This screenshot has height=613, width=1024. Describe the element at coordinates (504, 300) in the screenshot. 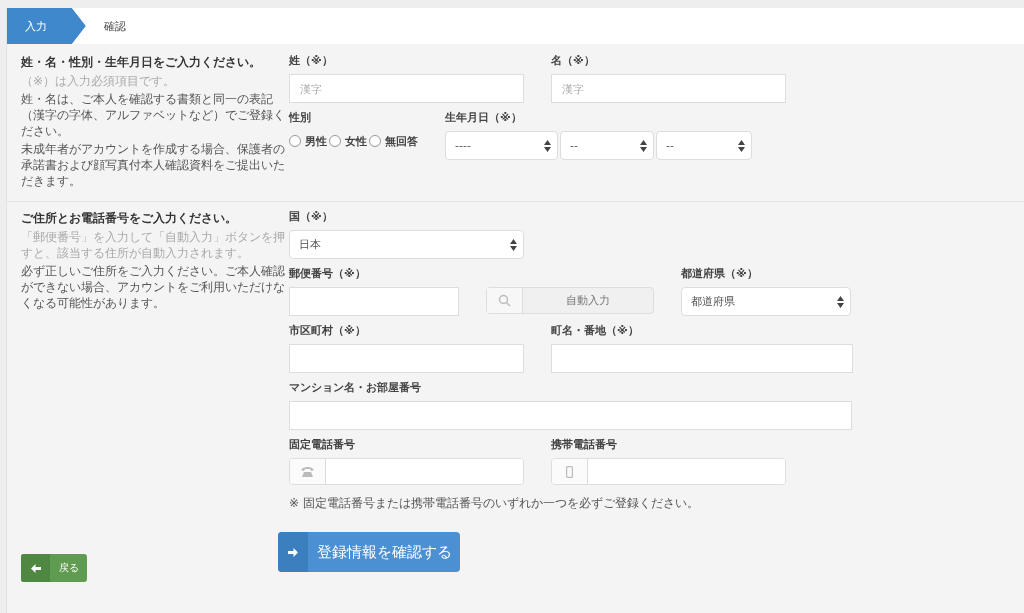

I see `search-icon` at that location.